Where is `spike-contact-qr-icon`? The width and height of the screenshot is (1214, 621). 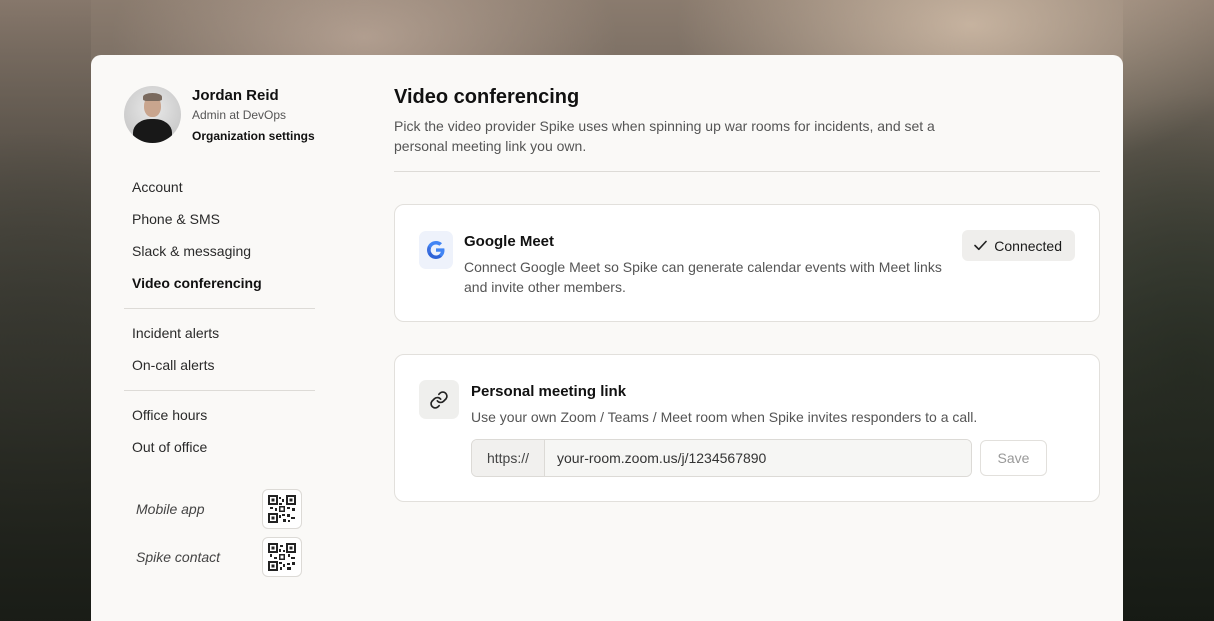
spike-contact-qr-icon is located at coordinates (282, 557).